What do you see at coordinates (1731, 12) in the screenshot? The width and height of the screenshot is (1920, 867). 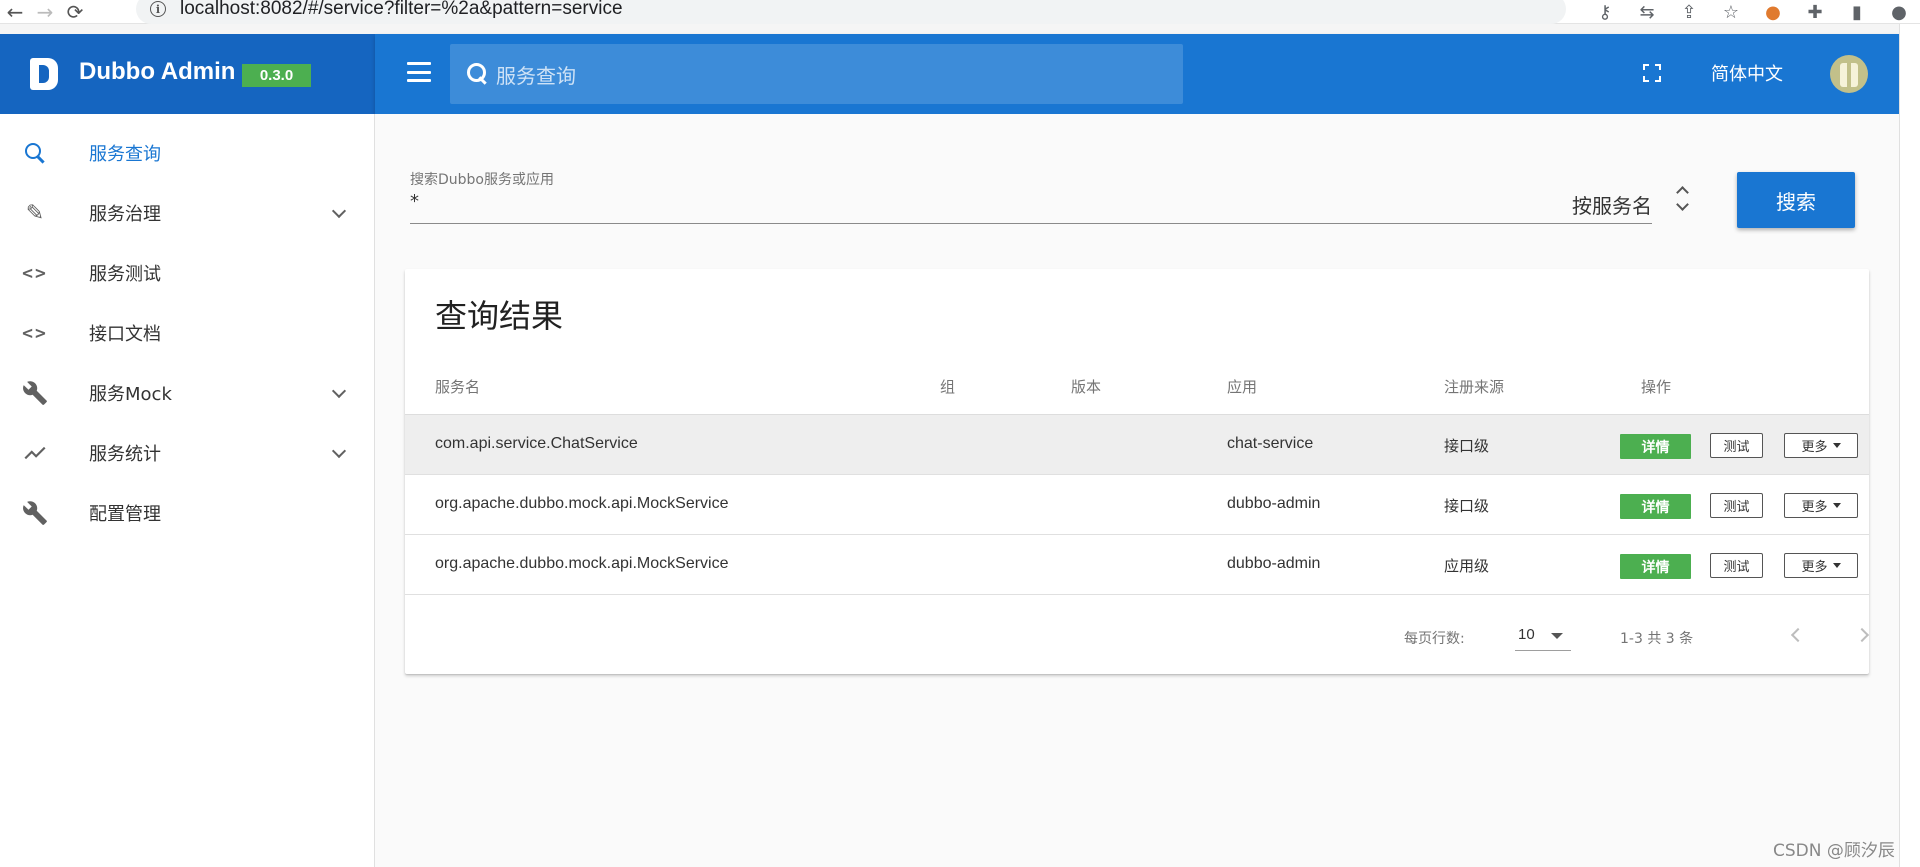 I see `star-icon: ☆` at bounding box center [1731, 12].